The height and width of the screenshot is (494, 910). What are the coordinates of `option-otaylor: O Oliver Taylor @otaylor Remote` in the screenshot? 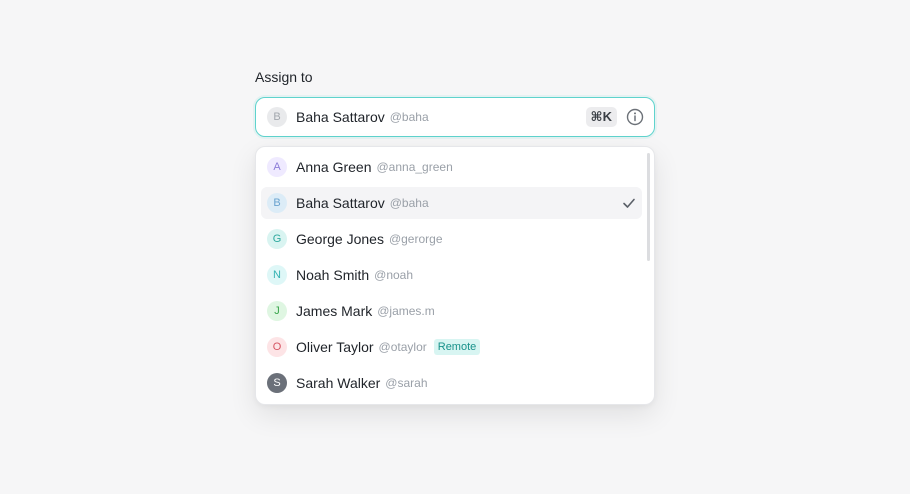 It's located at (451, 347).